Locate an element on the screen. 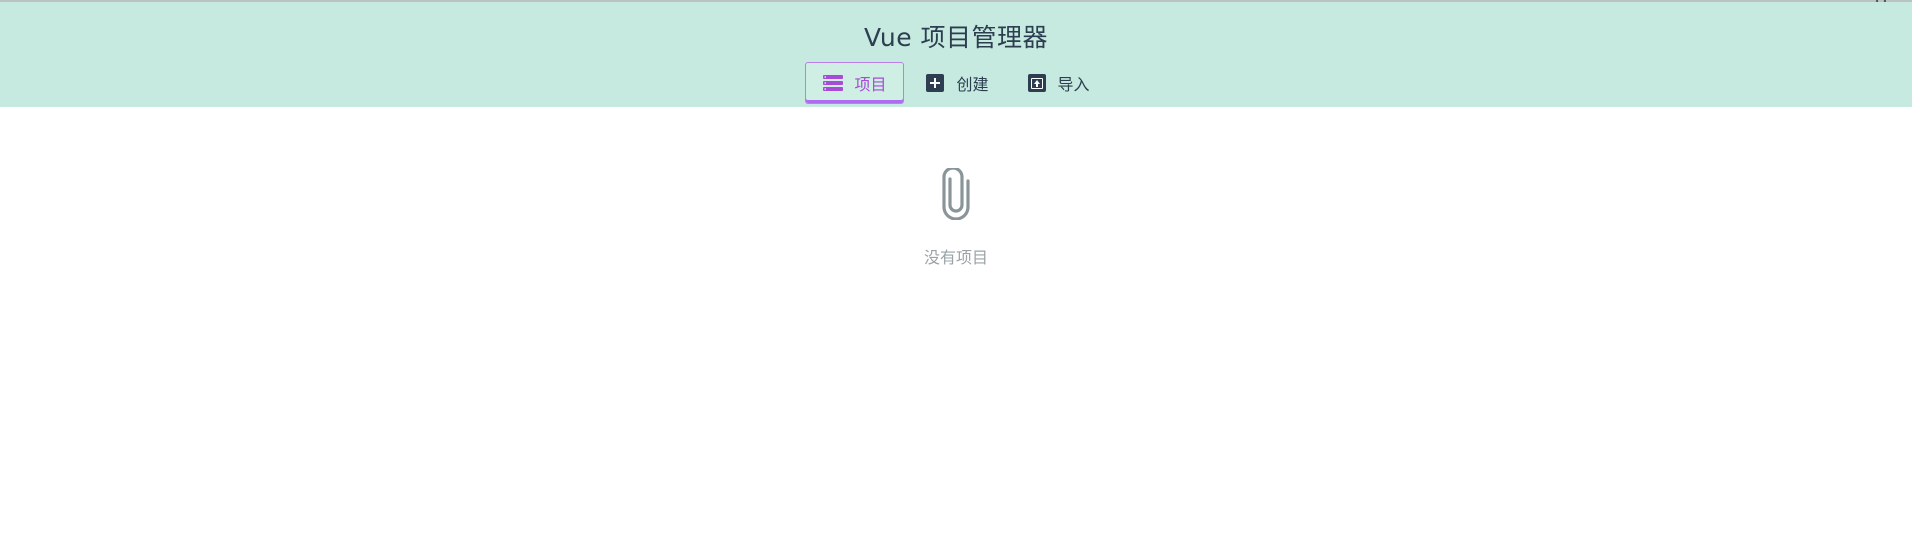 The height and width of the screenshot is (557, 1920). tab-create: 创建 is located at coordinates (956, 83).